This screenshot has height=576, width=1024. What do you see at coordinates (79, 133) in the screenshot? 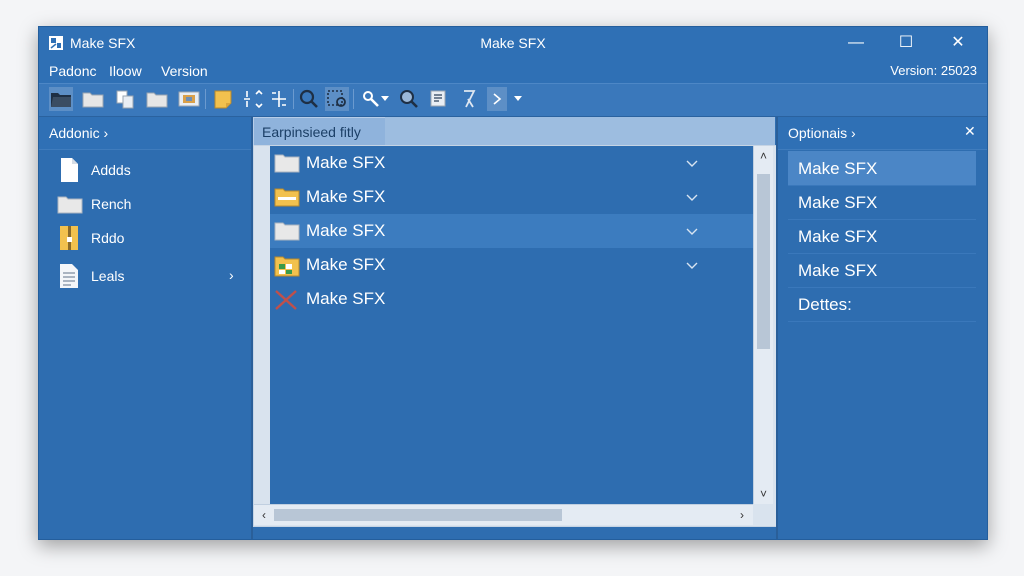
I see `left-panel-title: Addonic ›` at bounding box center [79, 133].